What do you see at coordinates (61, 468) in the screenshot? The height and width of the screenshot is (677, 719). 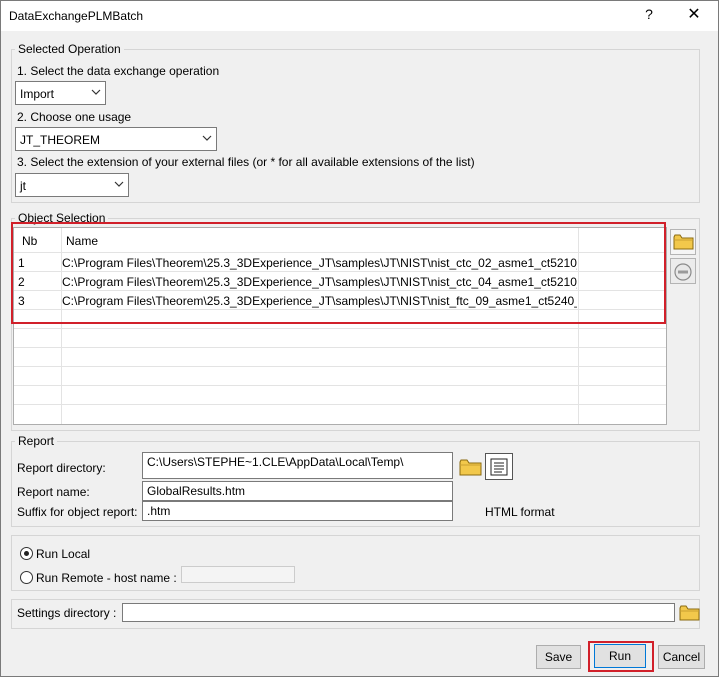 I see `report-directory-label: Report directory:` at bounding box center [61, 468].